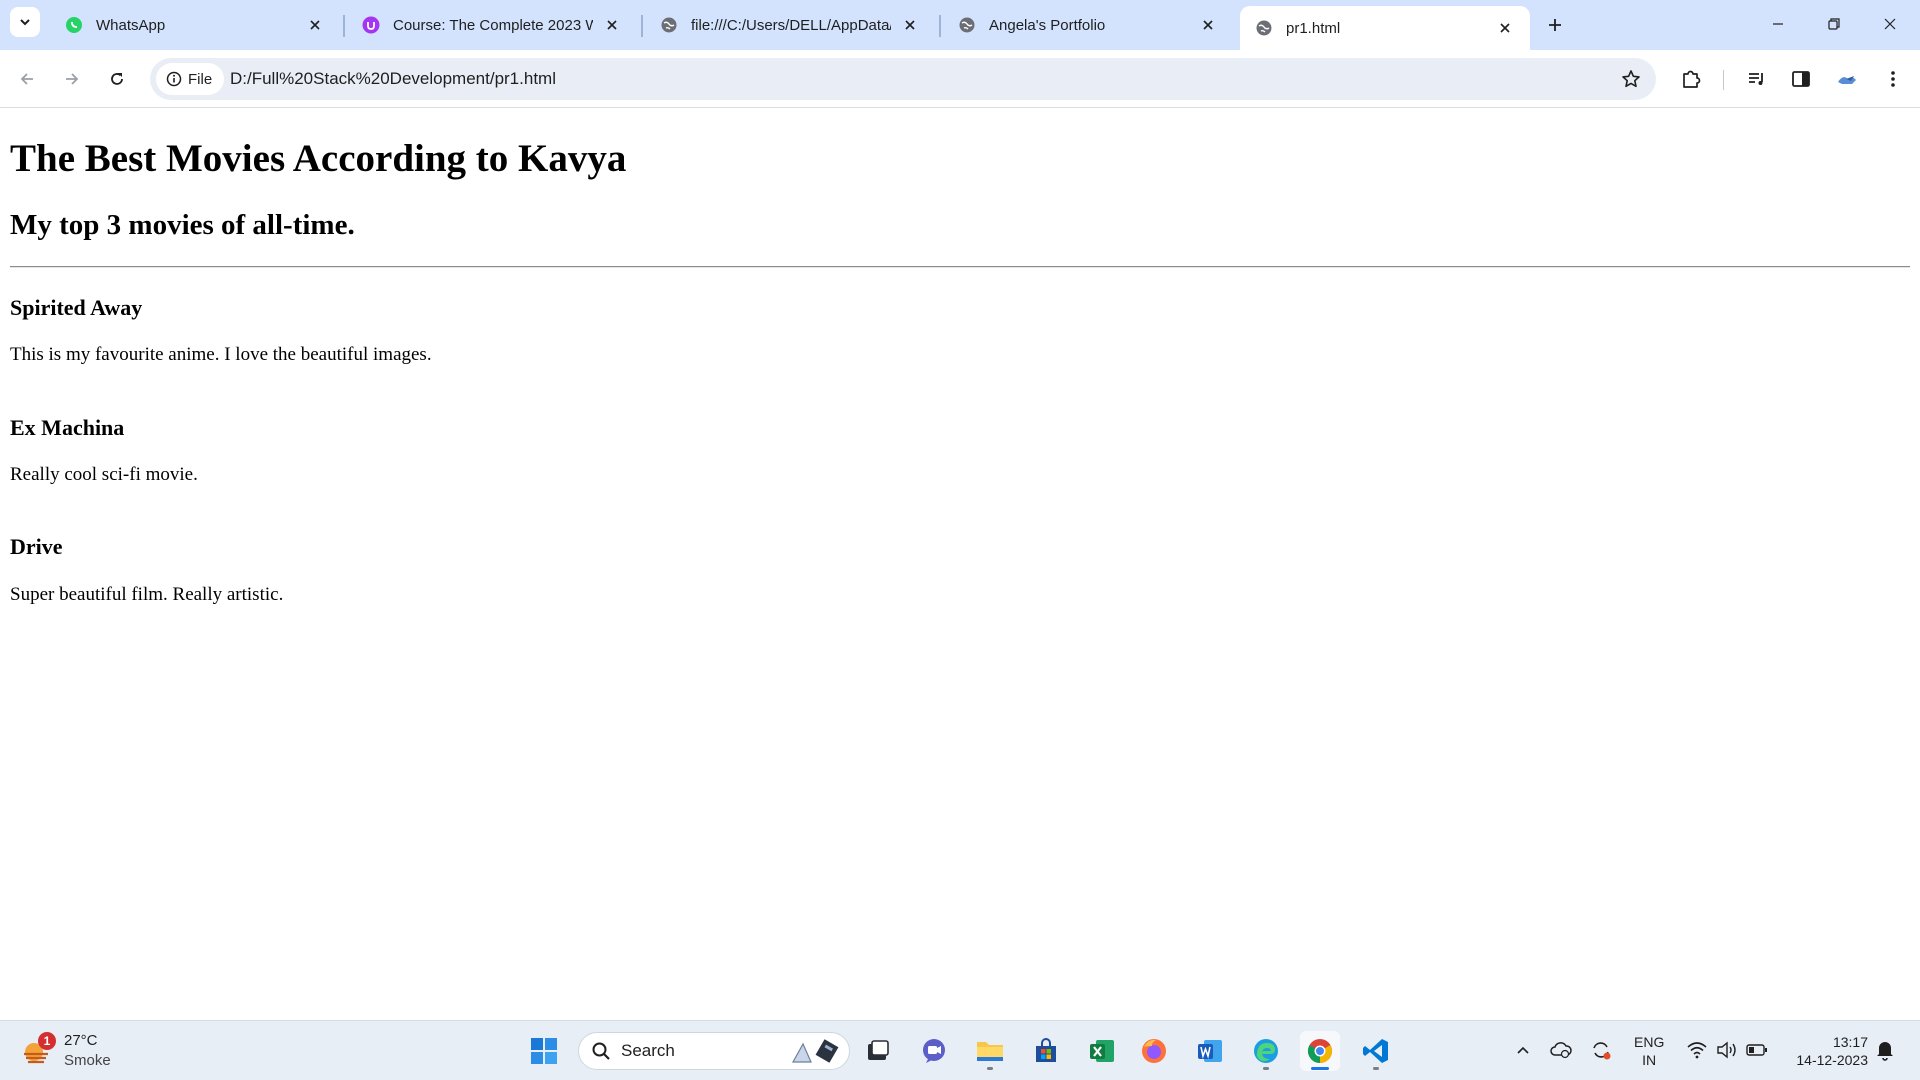  Describe the element at coordinates (648, 1050) in the screenshot. I see `search-label: Search` at that location.